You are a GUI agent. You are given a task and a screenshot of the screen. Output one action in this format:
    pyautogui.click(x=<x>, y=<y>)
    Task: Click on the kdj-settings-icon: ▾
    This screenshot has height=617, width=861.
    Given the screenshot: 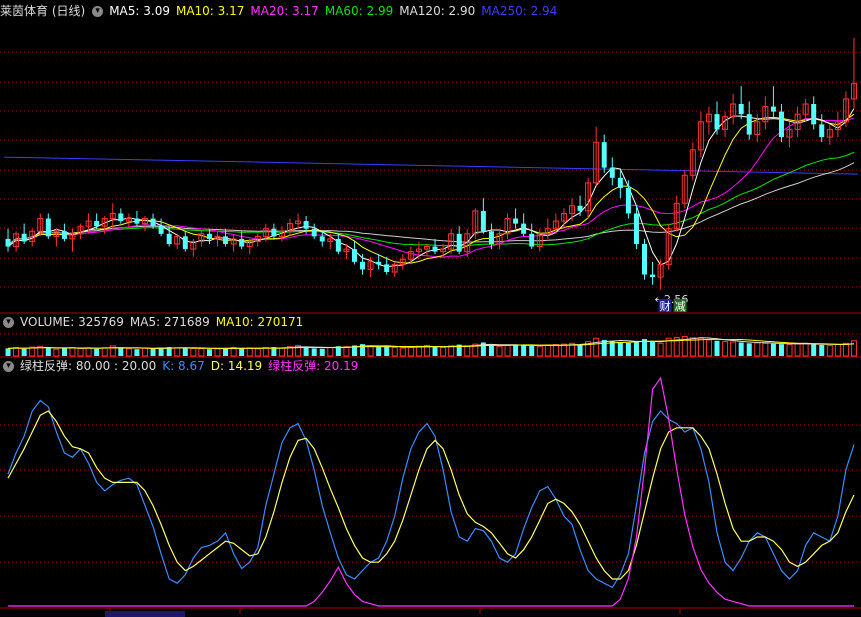 What is the action you would take?
    pyautogui.click(x=8, y=366)
    